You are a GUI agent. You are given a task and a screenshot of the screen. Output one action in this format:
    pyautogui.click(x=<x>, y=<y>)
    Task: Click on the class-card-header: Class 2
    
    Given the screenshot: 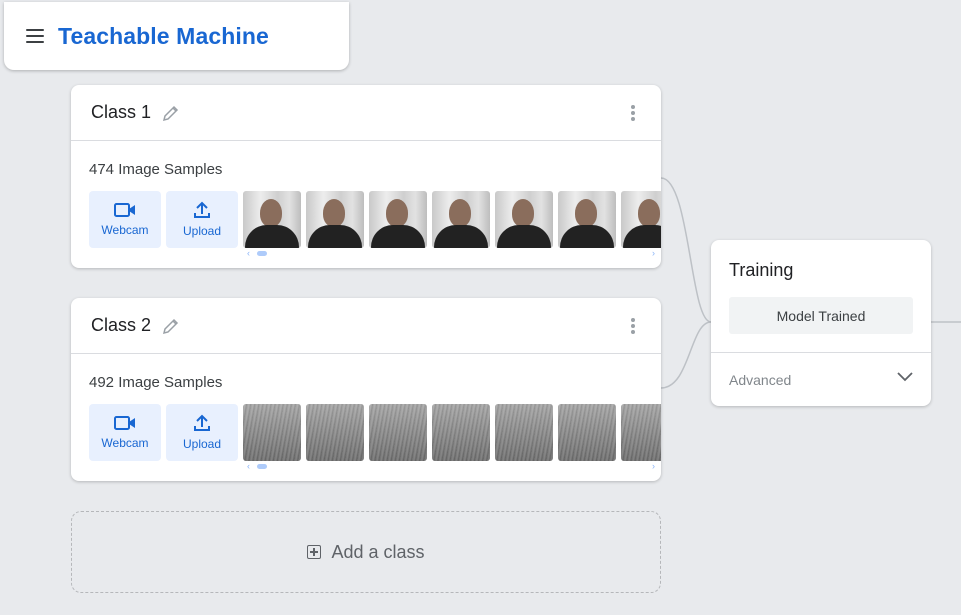 What is the action you would take?
    pyautogui.click(x=366, y=326)
    